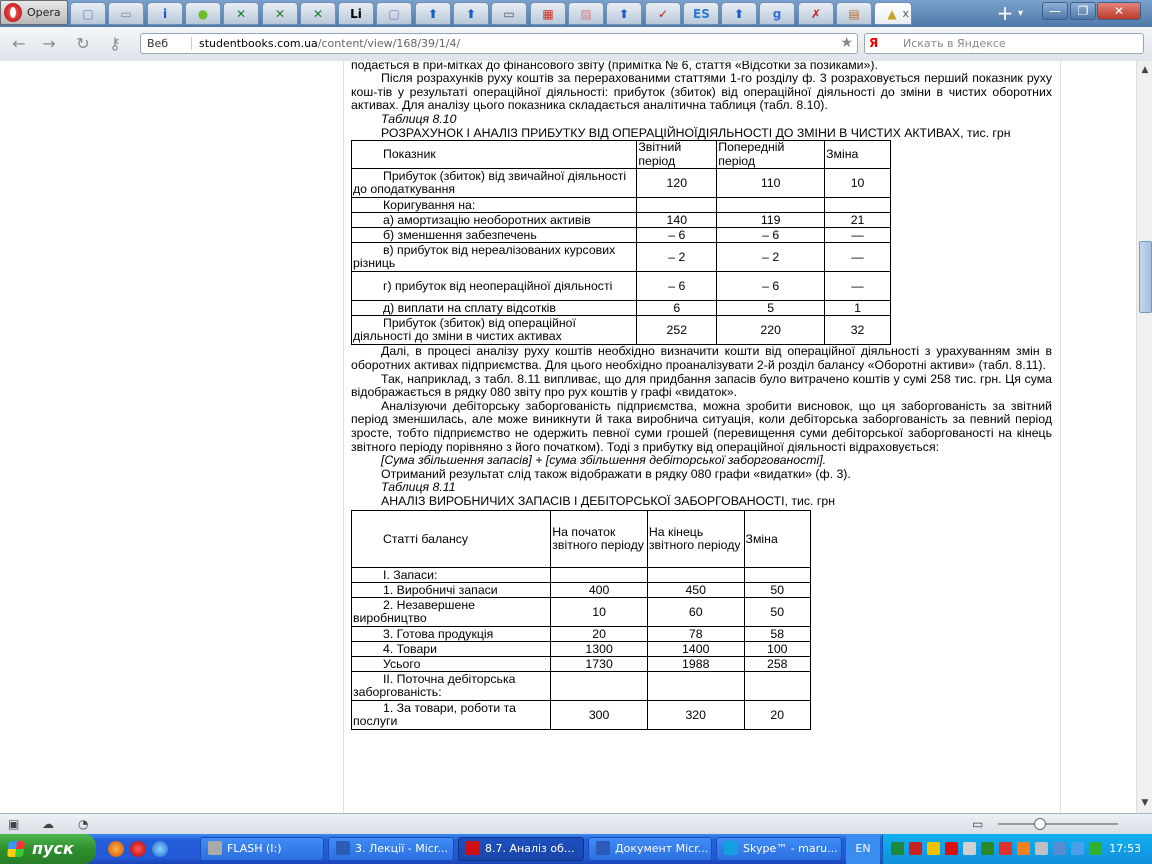 The width and height of the screenshot is (1152, 864). What do you see at coordinates (771, 155) in the screenshot?
I see `column-header: Попередній період` at bounding box center [771, 155].